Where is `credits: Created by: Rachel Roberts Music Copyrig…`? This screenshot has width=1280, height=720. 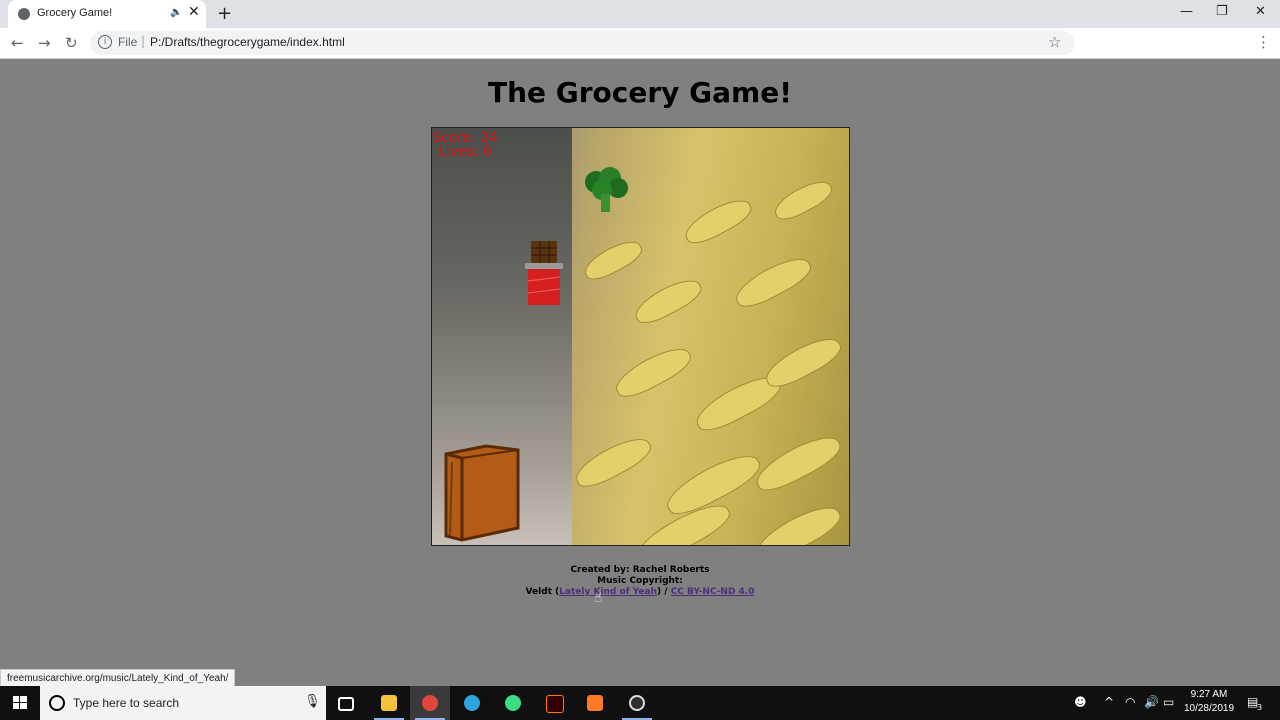 credits: Created by: Rachel Roberts Music Copyrig… is located at coordinates (640, 581).